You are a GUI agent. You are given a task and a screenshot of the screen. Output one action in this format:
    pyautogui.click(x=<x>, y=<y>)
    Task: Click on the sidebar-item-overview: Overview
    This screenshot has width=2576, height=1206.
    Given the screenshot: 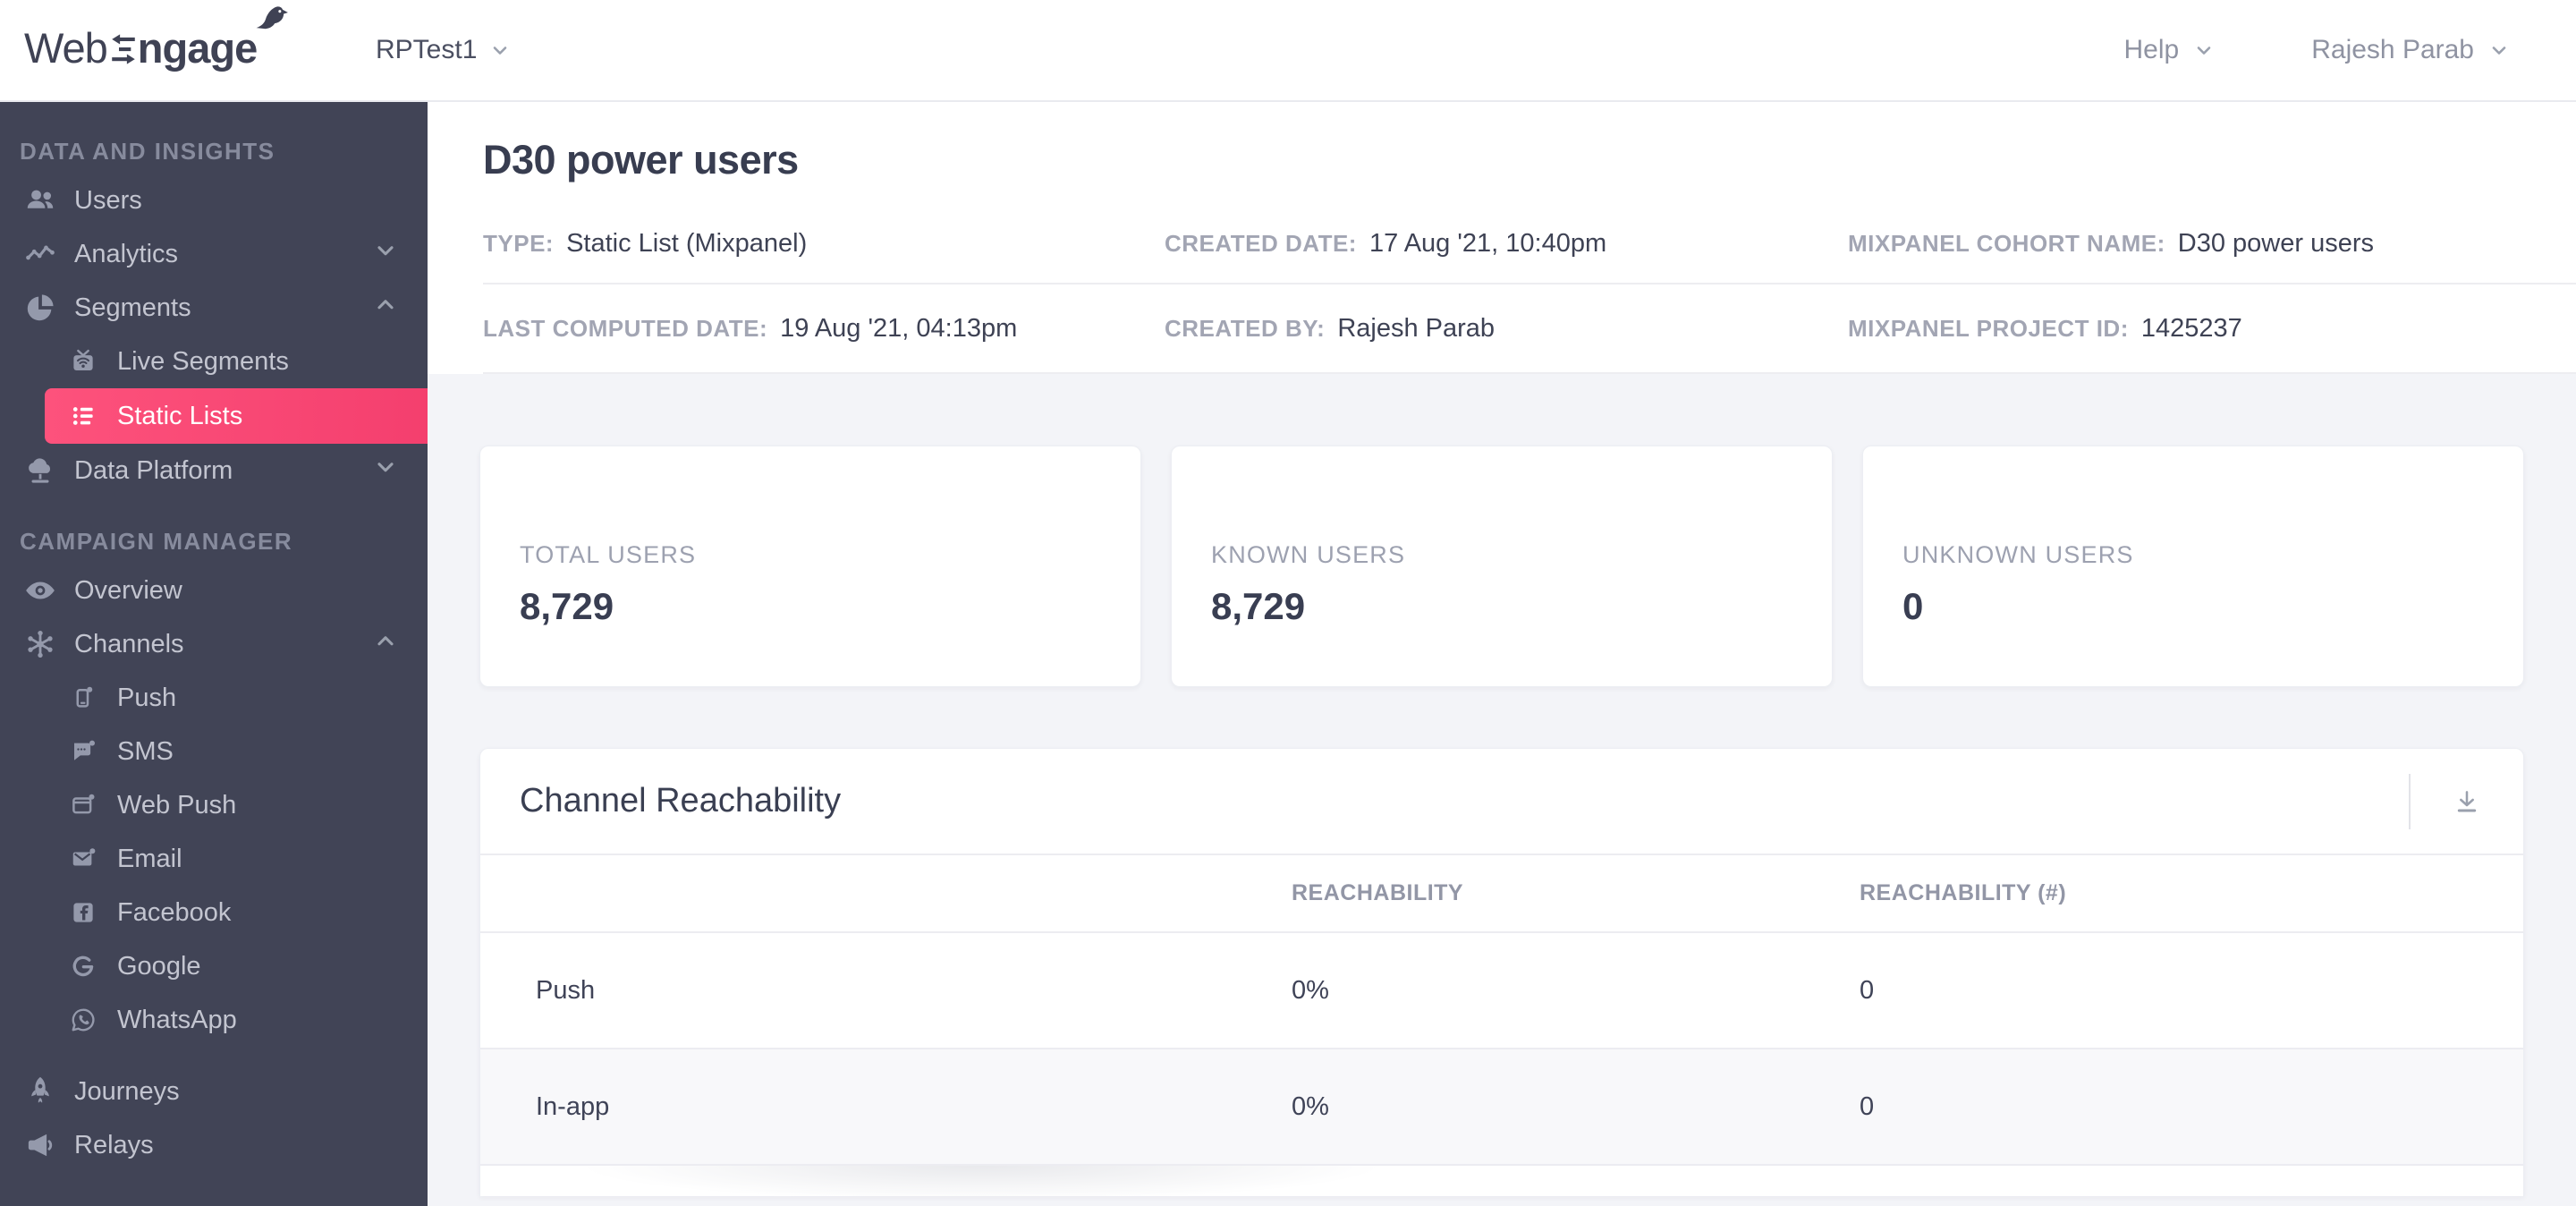 What is the action you would take?
    pyautogui.click(x=214, y=590)
    